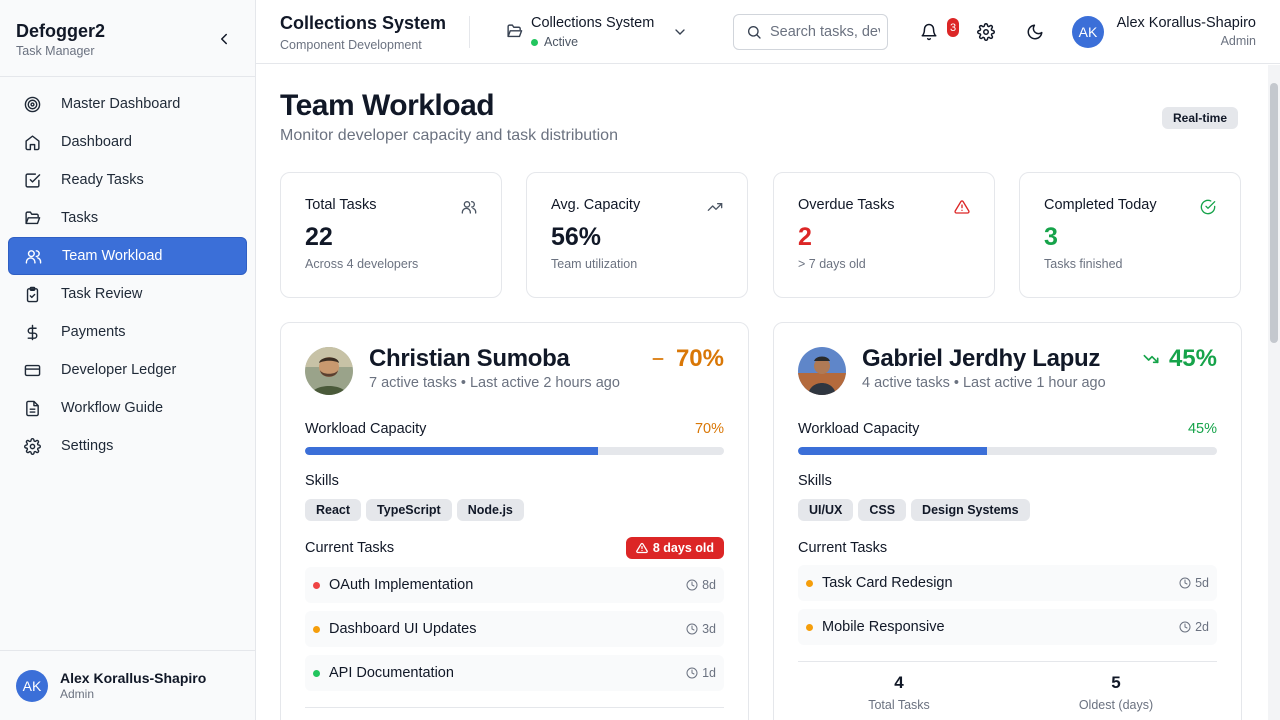 This screenshot has width=1280, height=720. What do you see at coordinates (953, 27) in the screenshot?
I see `notification-badge: 3` at bounding box center [953, 27].